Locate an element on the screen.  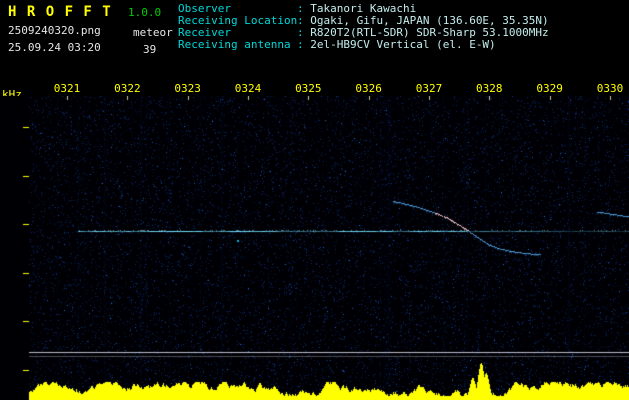
time-tick-label: 0328 is located at coordinates (489, 88).